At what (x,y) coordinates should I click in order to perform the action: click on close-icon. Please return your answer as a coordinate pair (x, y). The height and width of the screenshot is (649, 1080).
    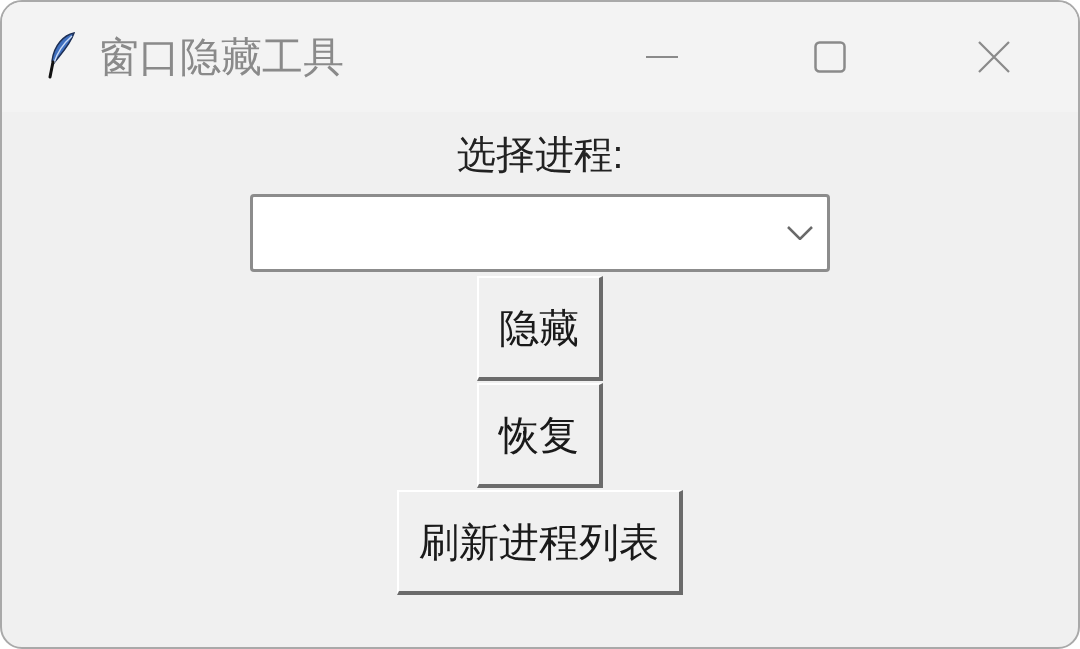
    Looking at the image, I should click on (994, 57).